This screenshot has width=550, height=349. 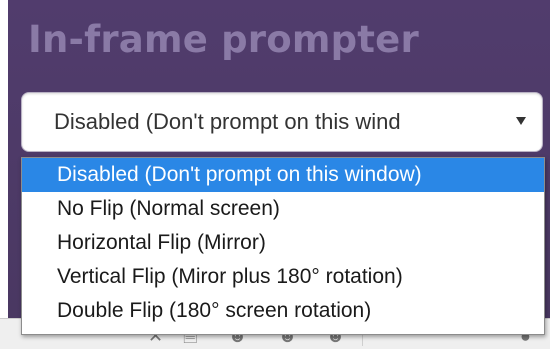 I want to click on option-no-flip: No Flip (Normal screen), so click(x=283, y=209).